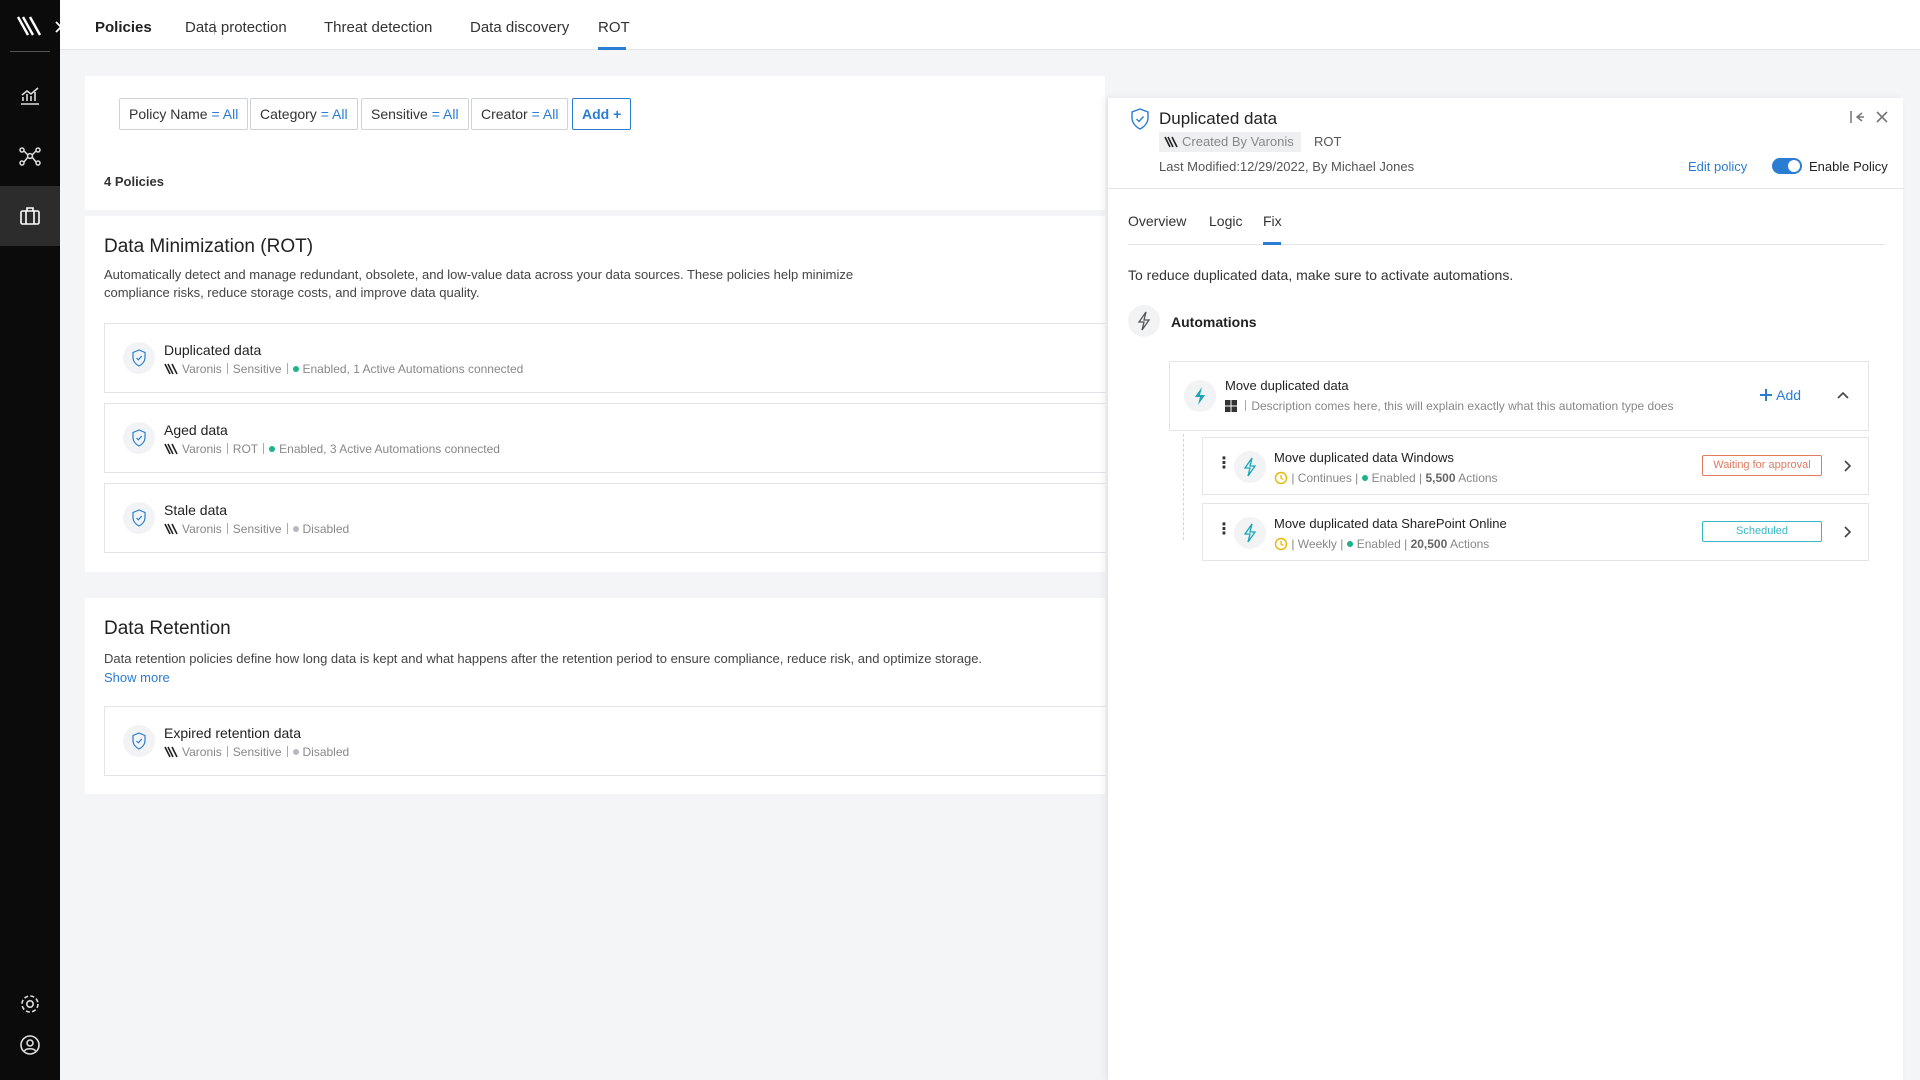 The height and width of the screenshot is (1080, 1920). What do you see at coordinates (1157, 221) in the screenshot?
I see `tab-overview: Overview` at bounding box center [1157, 221].